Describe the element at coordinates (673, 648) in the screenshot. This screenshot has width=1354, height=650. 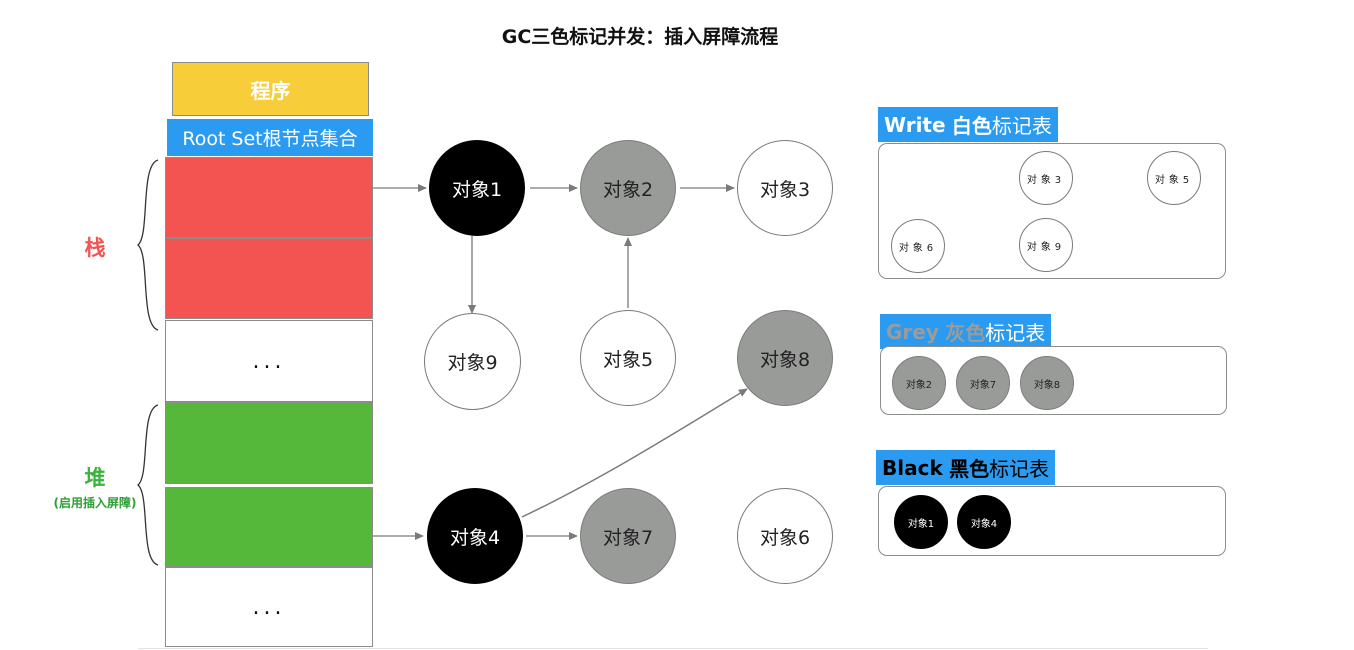
I see `bottom-divider` at that location.